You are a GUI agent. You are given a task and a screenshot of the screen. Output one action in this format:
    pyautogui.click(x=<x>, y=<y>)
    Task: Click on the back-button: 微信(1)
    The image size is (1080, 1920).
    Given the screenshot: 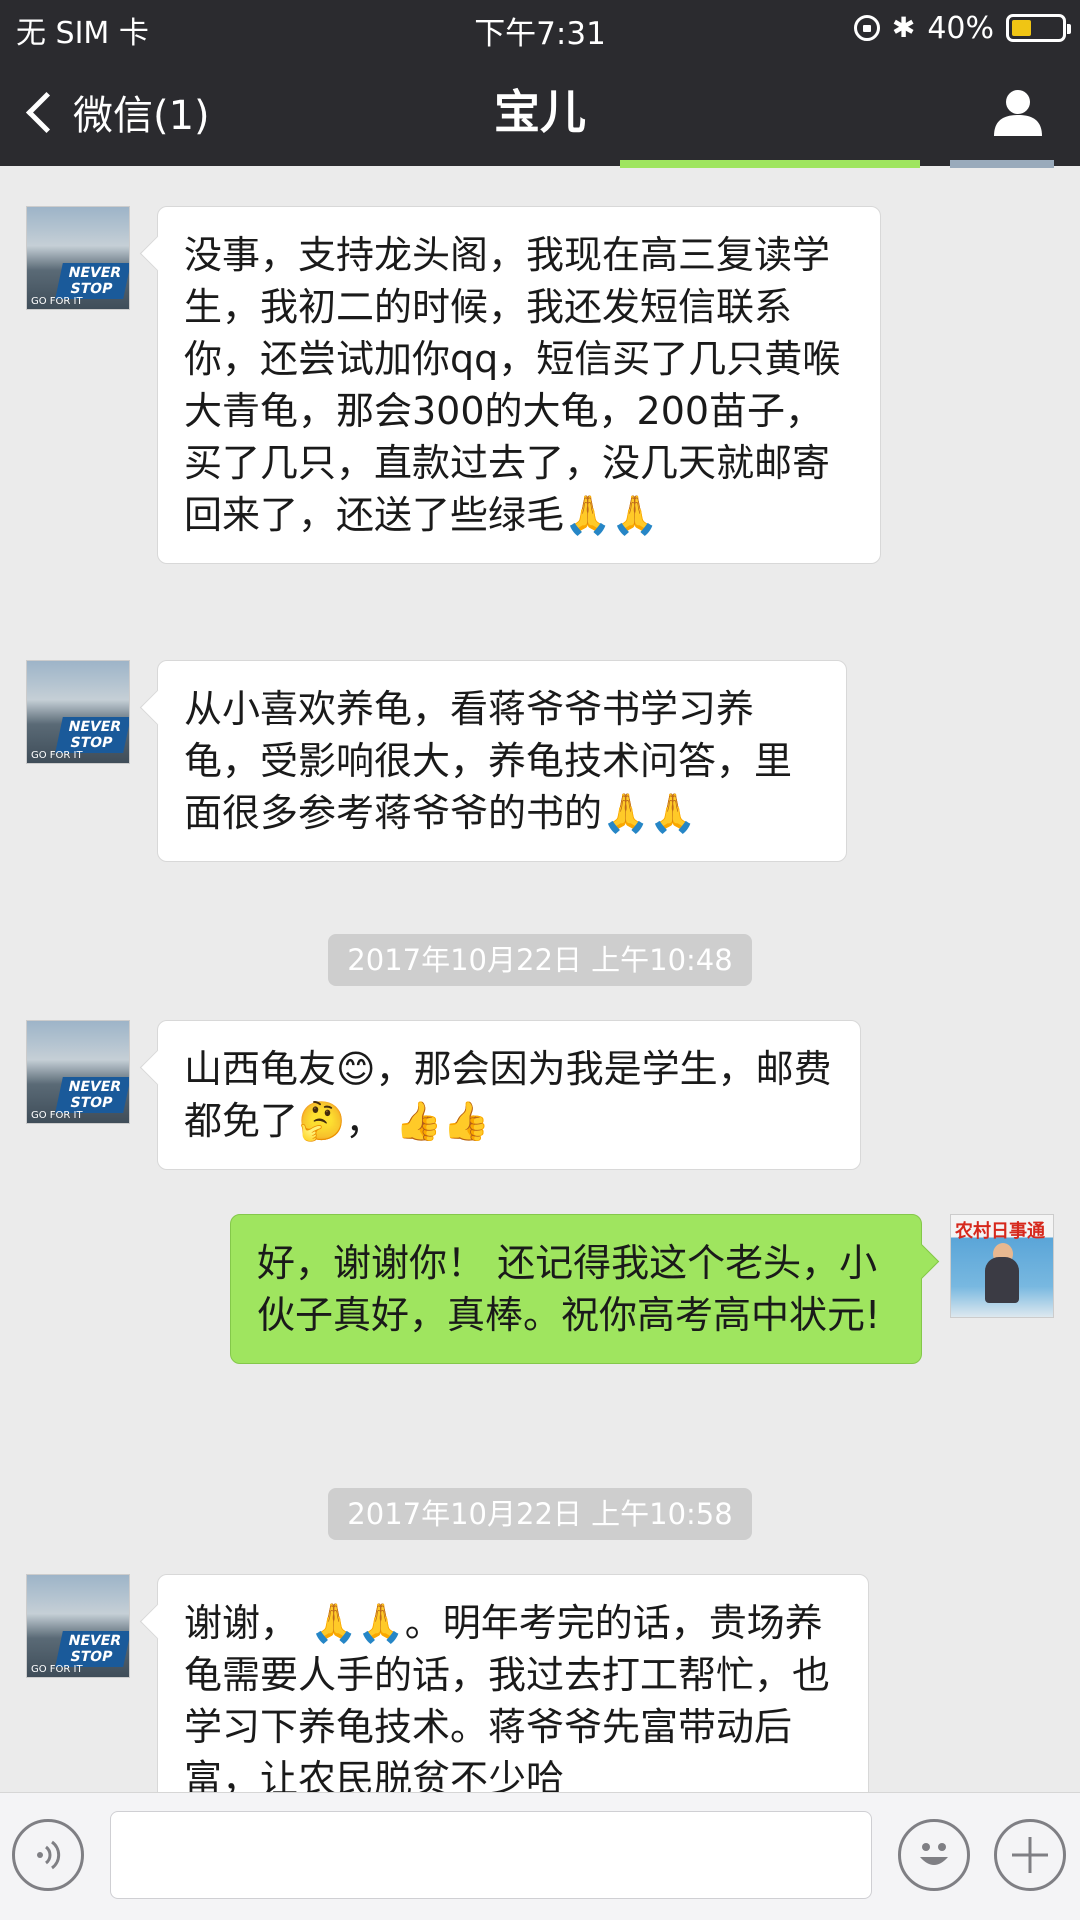 What is the action you would take?
    pyautogui.click(x=117, y=112)
    